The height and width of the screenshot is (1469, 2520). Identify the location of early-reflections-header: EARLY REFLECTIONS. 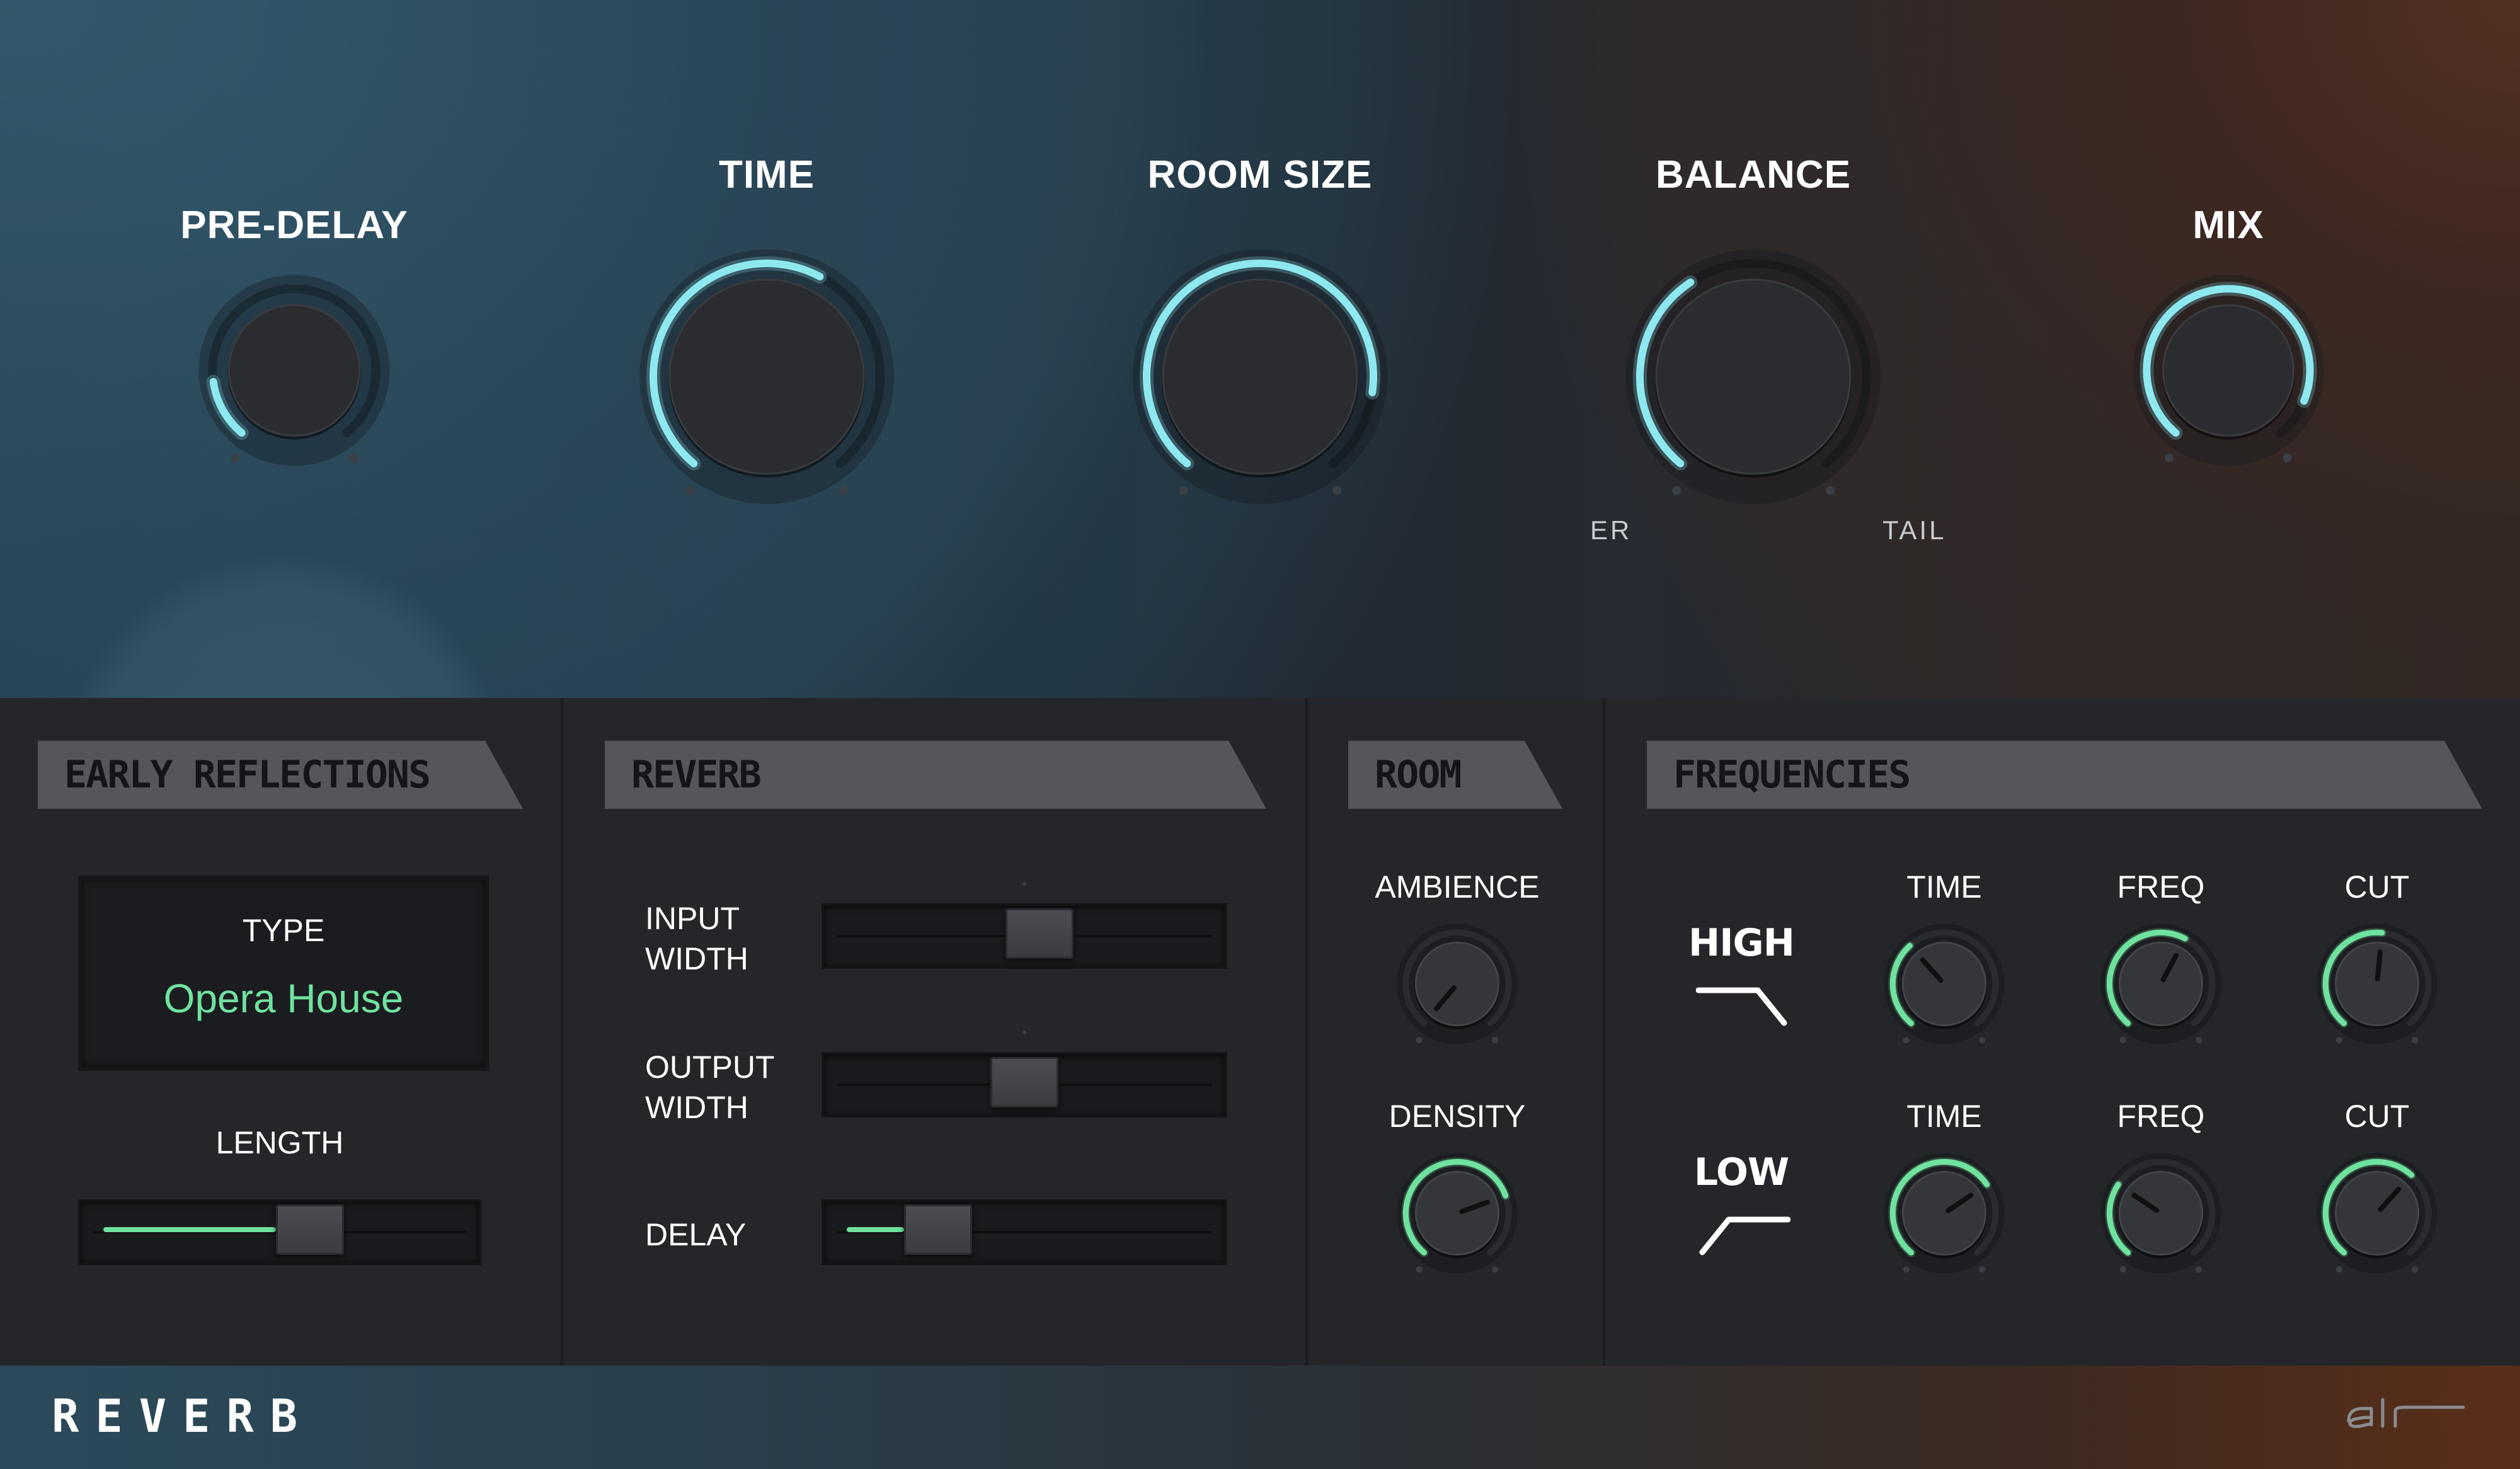
(280, 775).